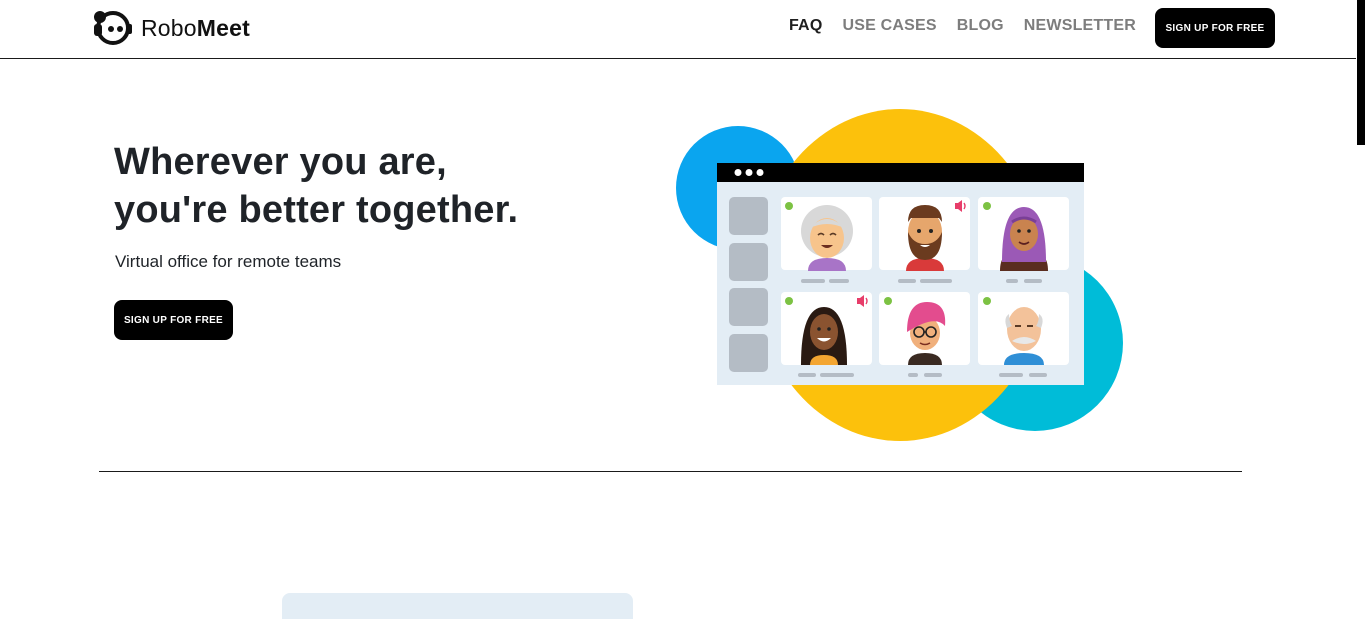  I want to click on hero-title-line1: Wherever you are,, so click(280, 162).